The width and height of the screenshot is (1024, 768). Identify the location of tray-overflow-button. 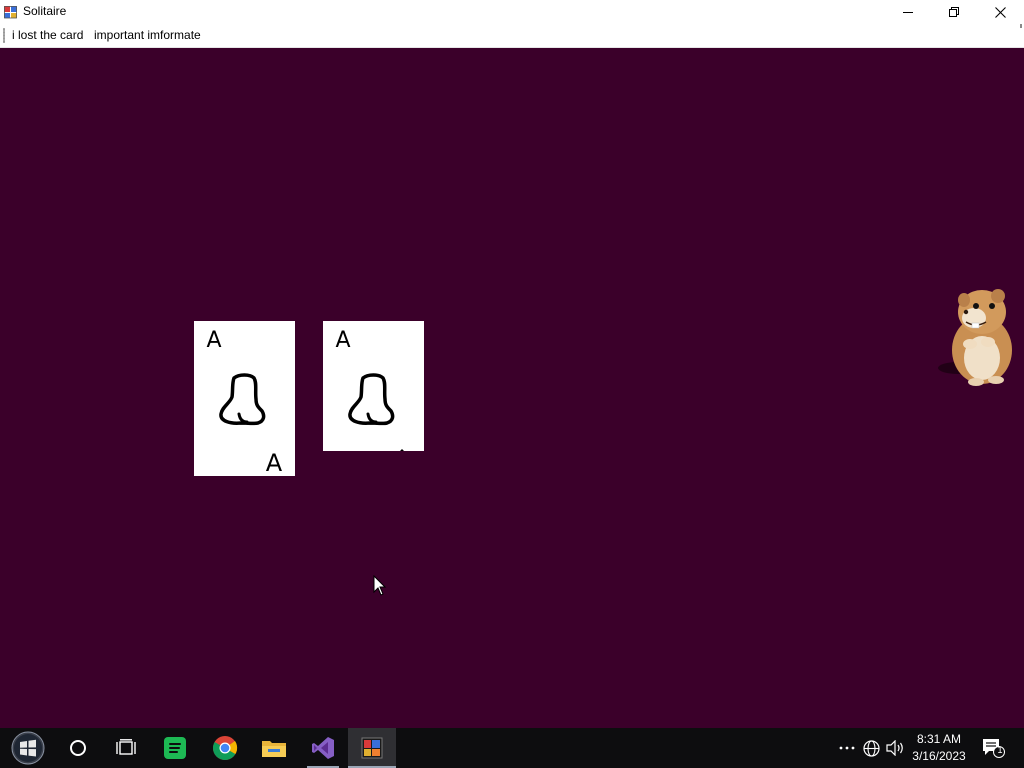
(847, 748).